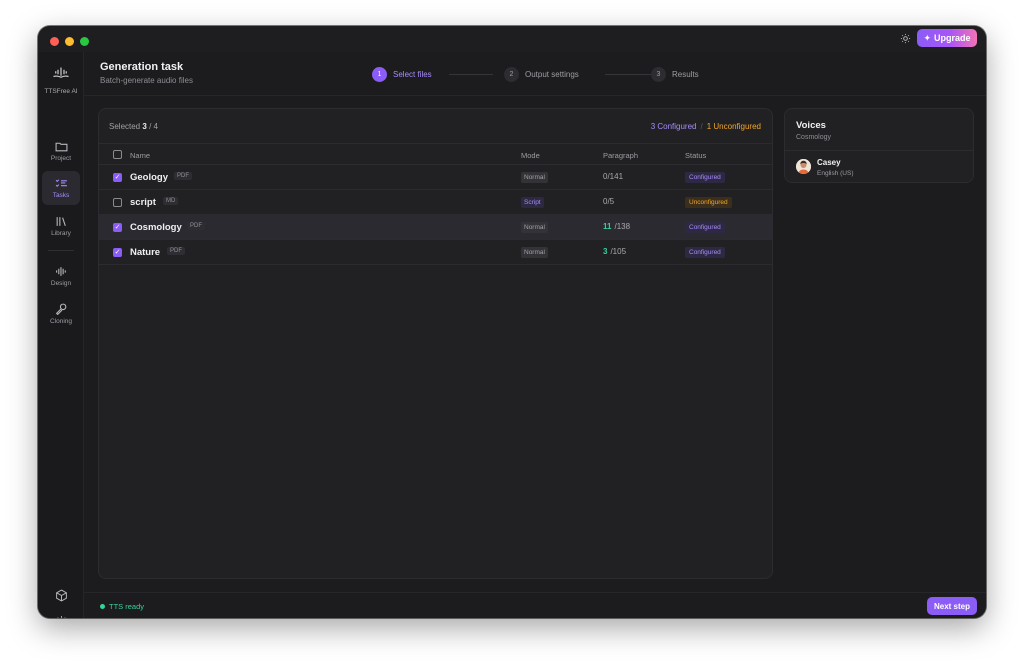  I want to click on sidebar-item-project: Project, so click(61, 151).